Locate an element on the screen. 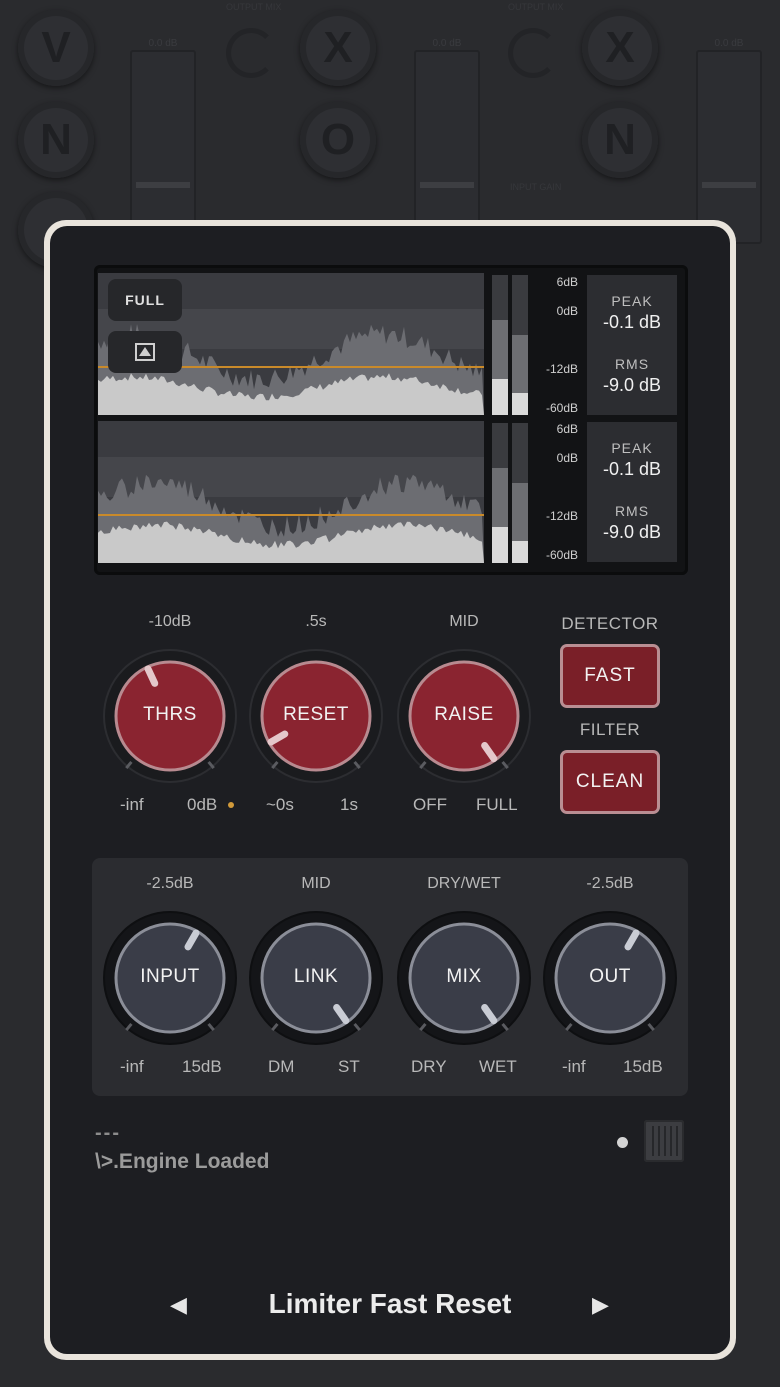 This screenshot has height=1387, width=780. mix-label: MIX is located at coordinates (464, 976).